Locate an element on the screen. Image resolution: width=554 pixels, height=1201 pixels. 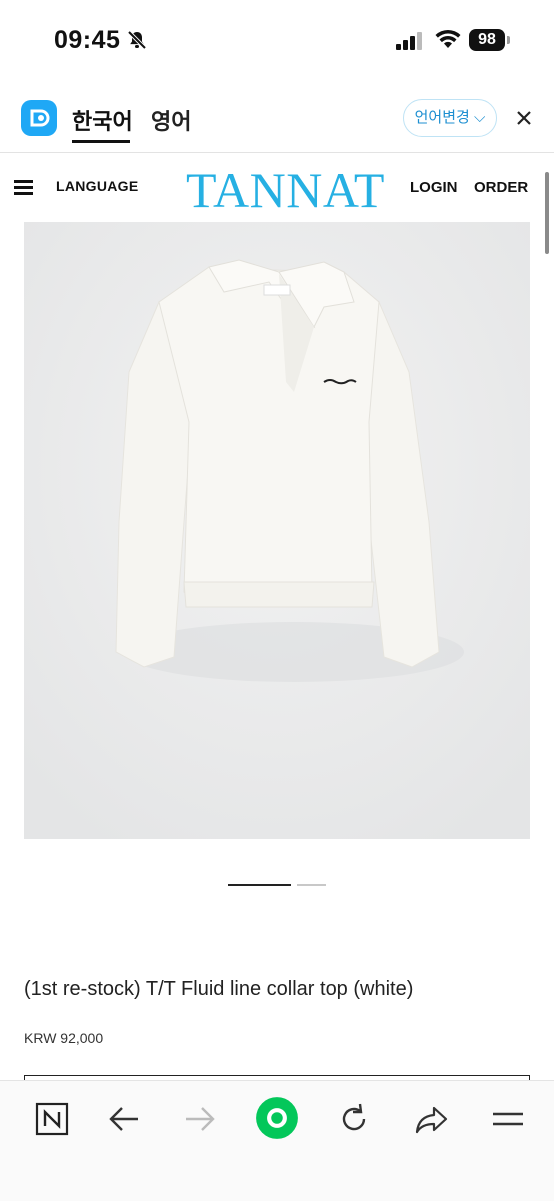
close-icon is located at coordinates (524, 118).